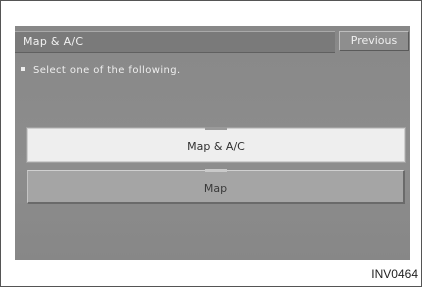 The width and height of the screenshot is (422, 287). I want to click on instruction-text: Select one of the following., so click(101, 70).